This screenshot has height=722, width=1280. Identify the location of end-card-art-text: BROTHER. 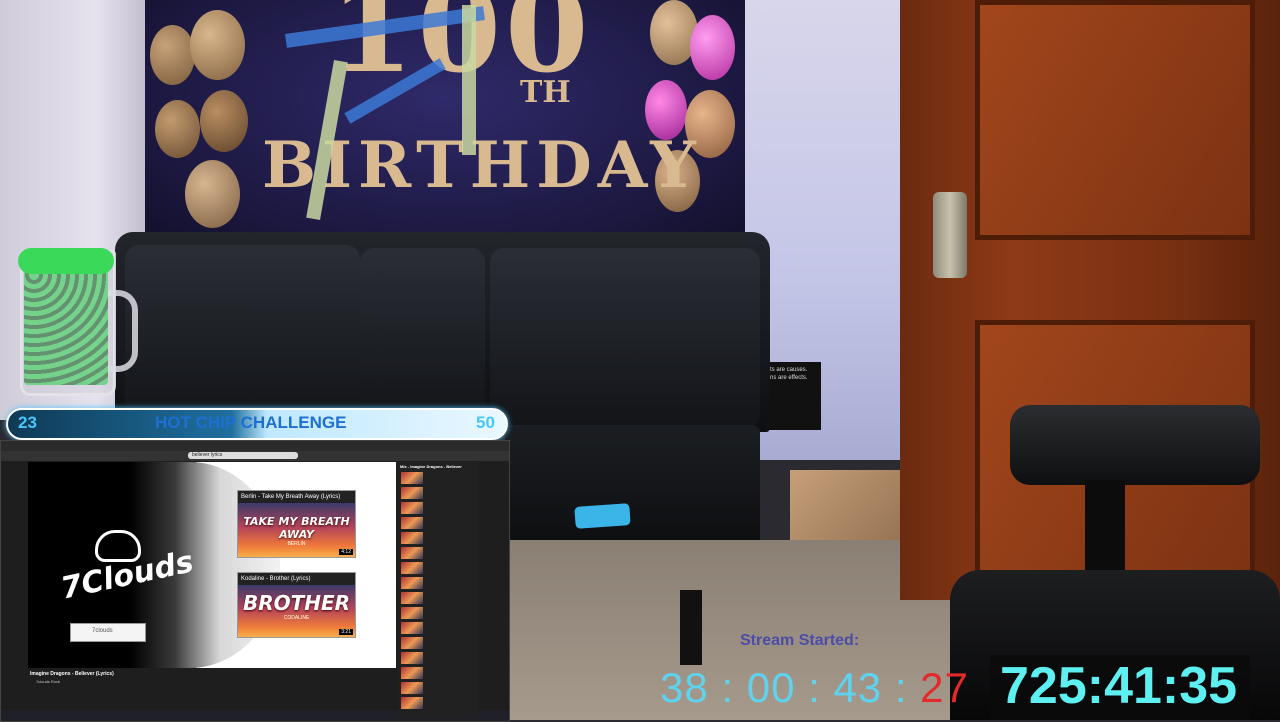
(296, 603).